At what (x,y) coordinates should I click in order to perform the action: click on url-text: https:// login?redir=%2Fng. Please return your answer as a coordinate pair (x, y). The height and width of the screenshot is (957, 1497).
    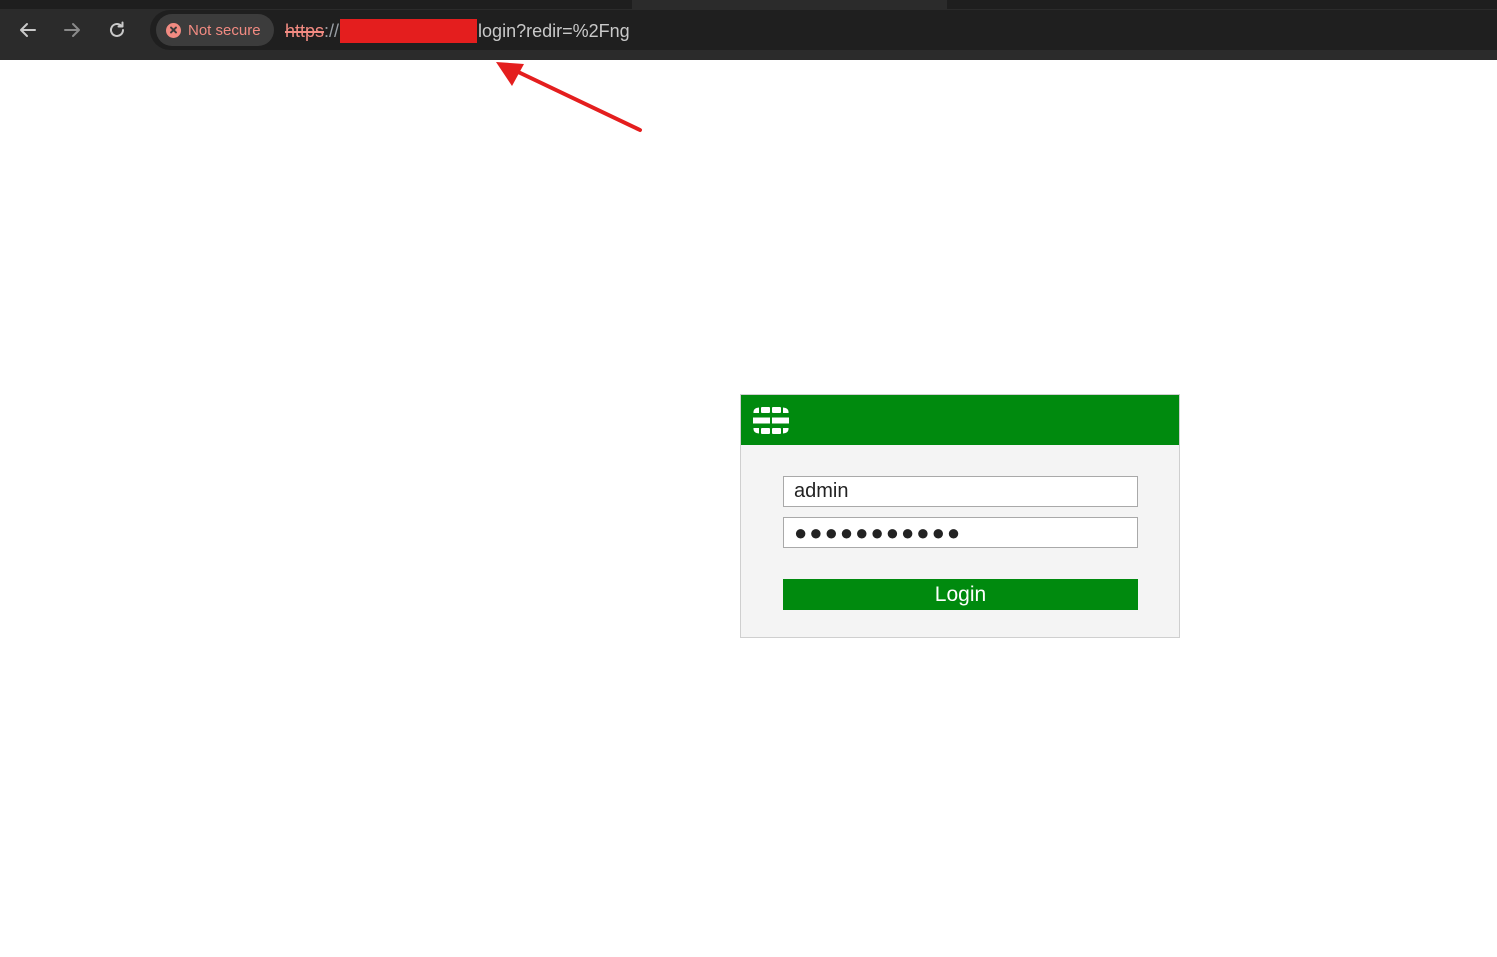
    Looking at the image, I should click on (457, 31).